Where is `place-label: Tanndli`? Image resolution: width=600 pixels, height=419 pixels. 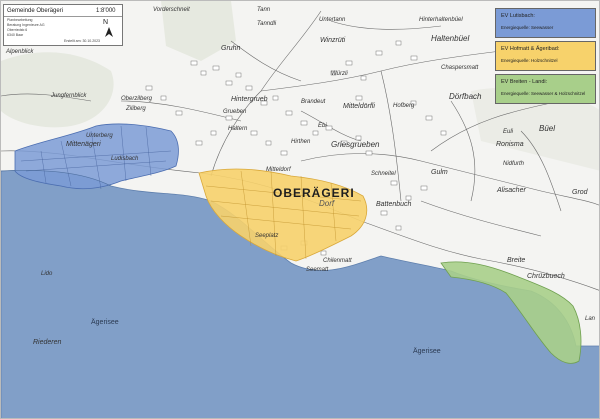
place-label: Tanndli is located at coordinates (267, 24).